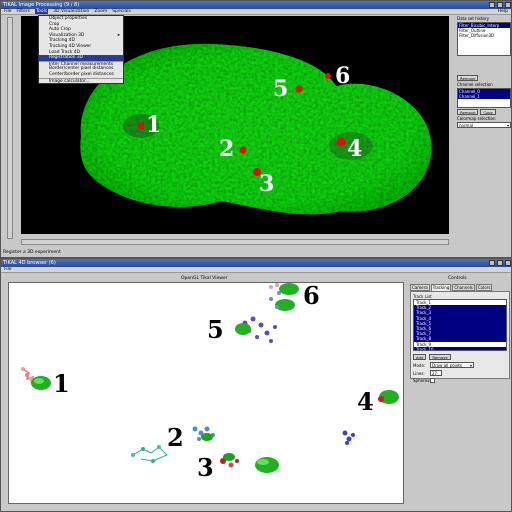 This screenshot has width=512, height=512. Describe the element at coordinates (32, 252) in the screenshot. I see `status-text: Register a 3D experiment` at that location.